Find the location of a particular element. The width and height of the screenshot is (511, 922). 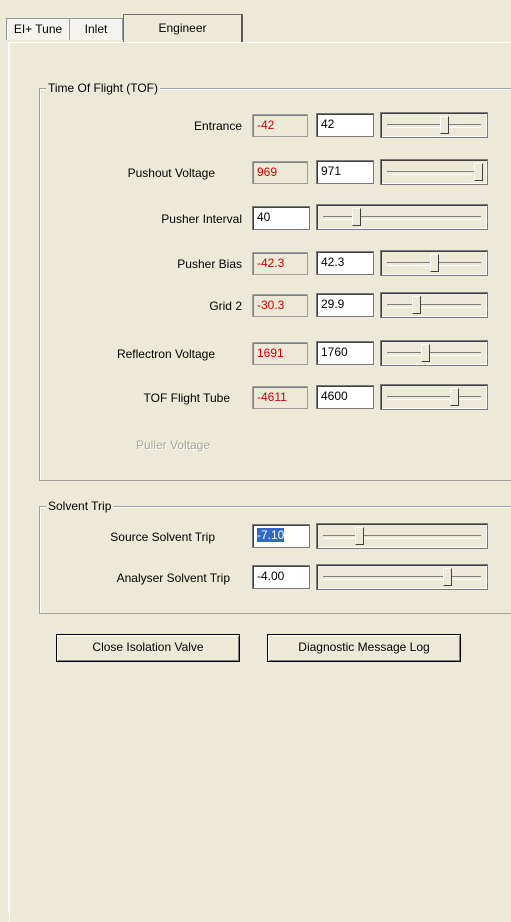

pusher-interval-setpoint-field: 40 is located at coordinates (281, 218).